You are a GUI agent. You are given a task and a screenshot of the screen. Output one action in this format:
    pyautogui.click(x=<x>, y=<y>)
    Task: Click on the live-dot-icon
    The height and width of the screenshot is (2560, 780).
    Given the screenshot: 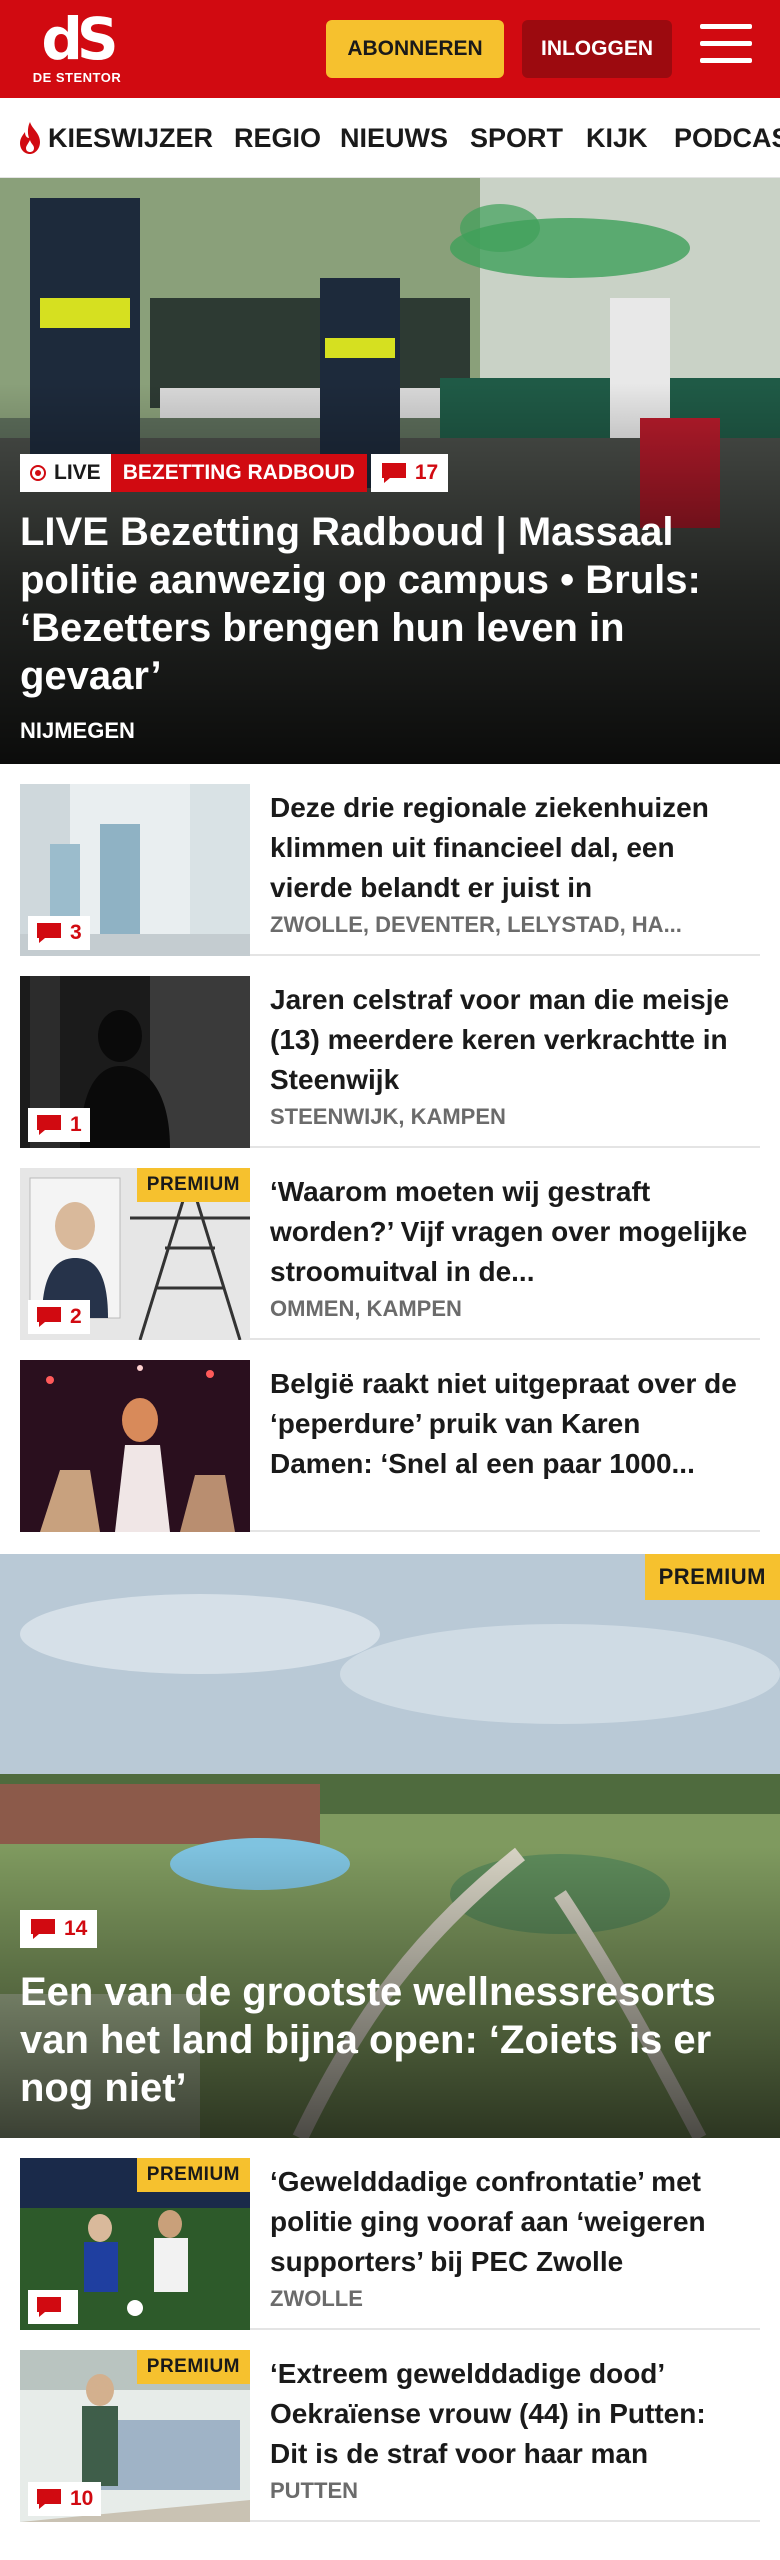 What is the action you would take?
    pyautogui.click(x=38, y=473)
    